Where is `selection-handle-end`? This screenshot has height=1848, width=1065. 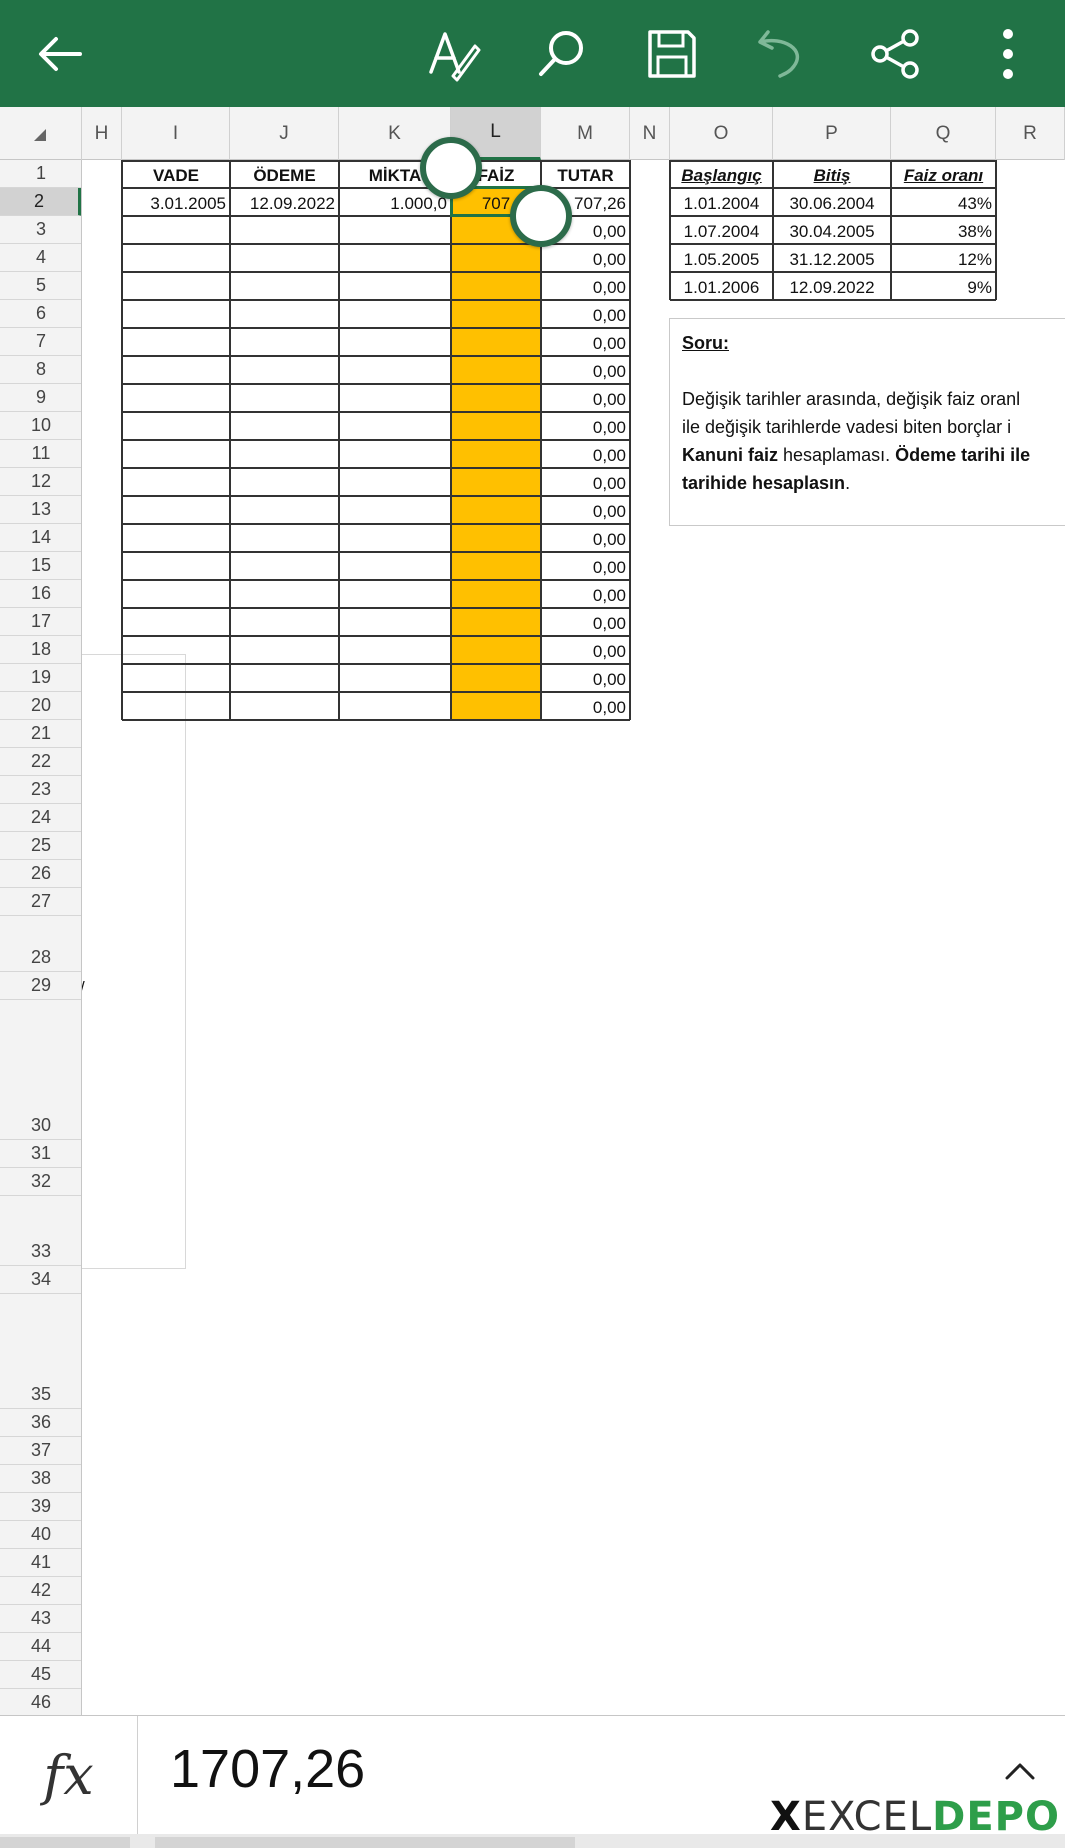
selection-handle-end is located at coordinates (541, 216).